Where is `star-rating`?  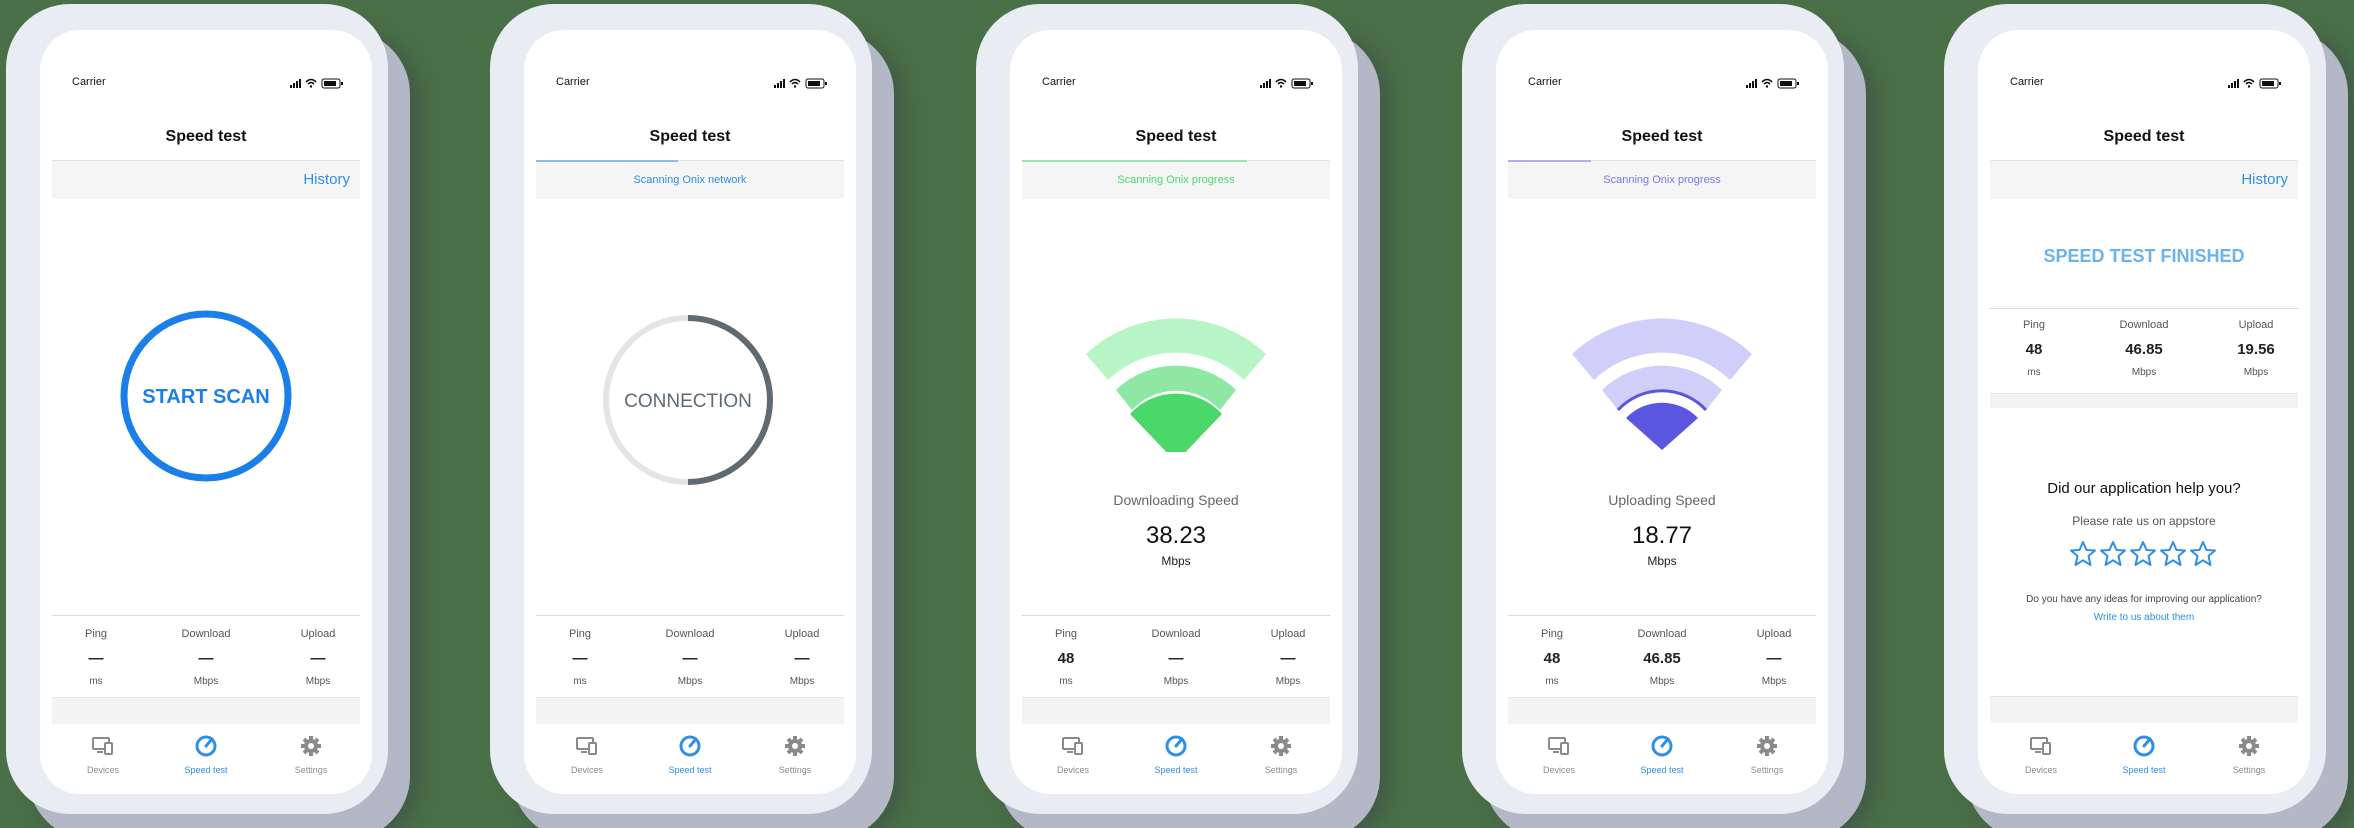 star-rating is located at coordinates (2144, 556).